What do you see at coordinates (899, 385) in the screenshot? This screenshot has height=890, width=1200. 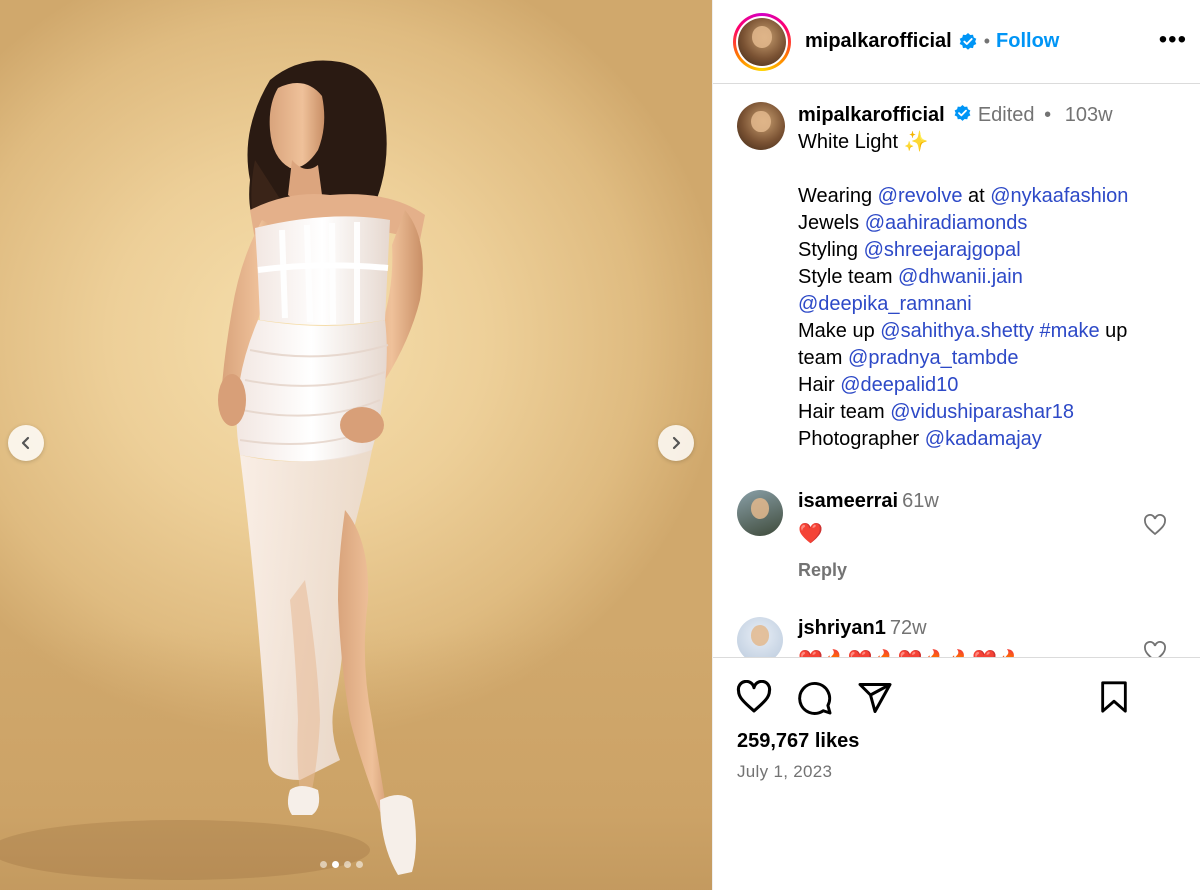 I see `mention-link: @deepalid10` at bounding box center [899, 385].